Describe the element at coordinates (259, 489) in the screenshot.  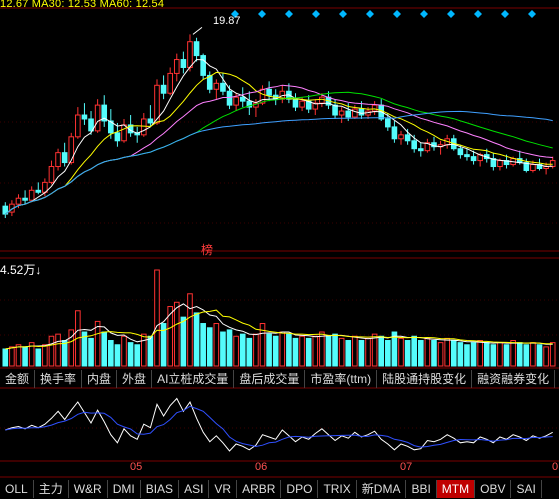
I see `indicator-select-tab-7: ARBR` at that location.